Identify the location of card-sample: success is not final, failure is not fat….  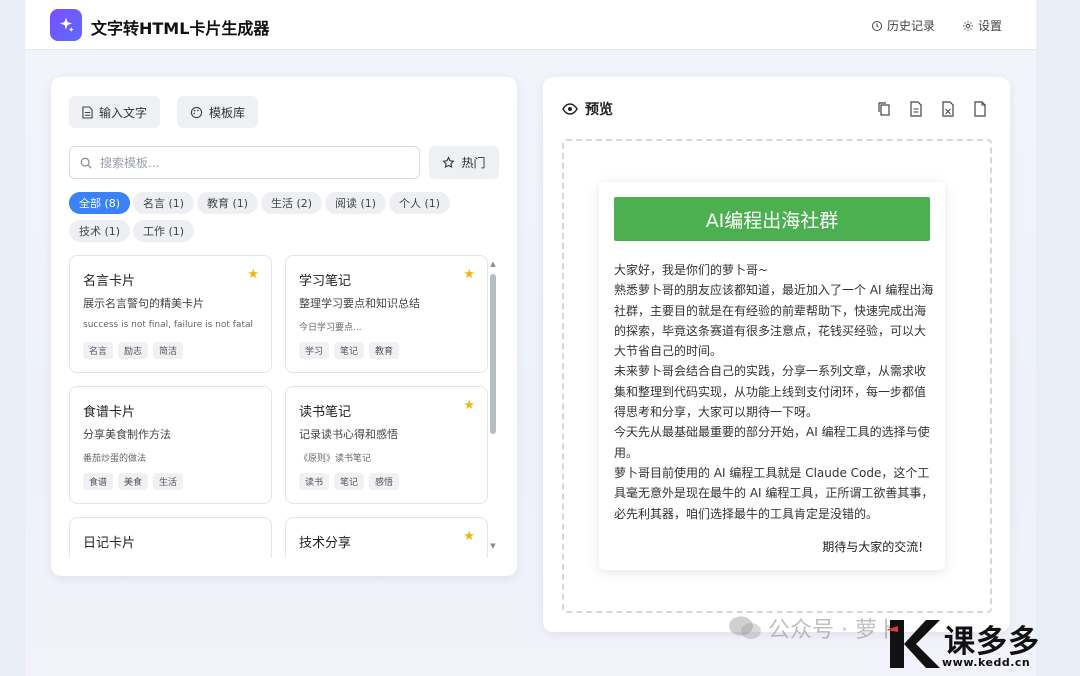
(168, 325).